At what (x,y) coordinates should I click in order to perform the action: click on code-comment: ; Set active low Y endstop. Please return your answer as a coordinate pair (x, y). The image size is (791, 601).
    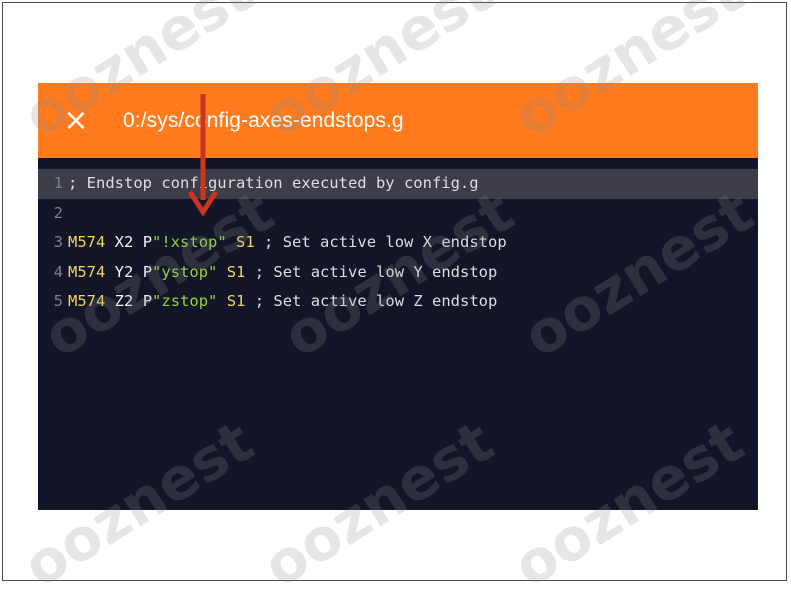
    Looking at the image, I should click on (376, 271).